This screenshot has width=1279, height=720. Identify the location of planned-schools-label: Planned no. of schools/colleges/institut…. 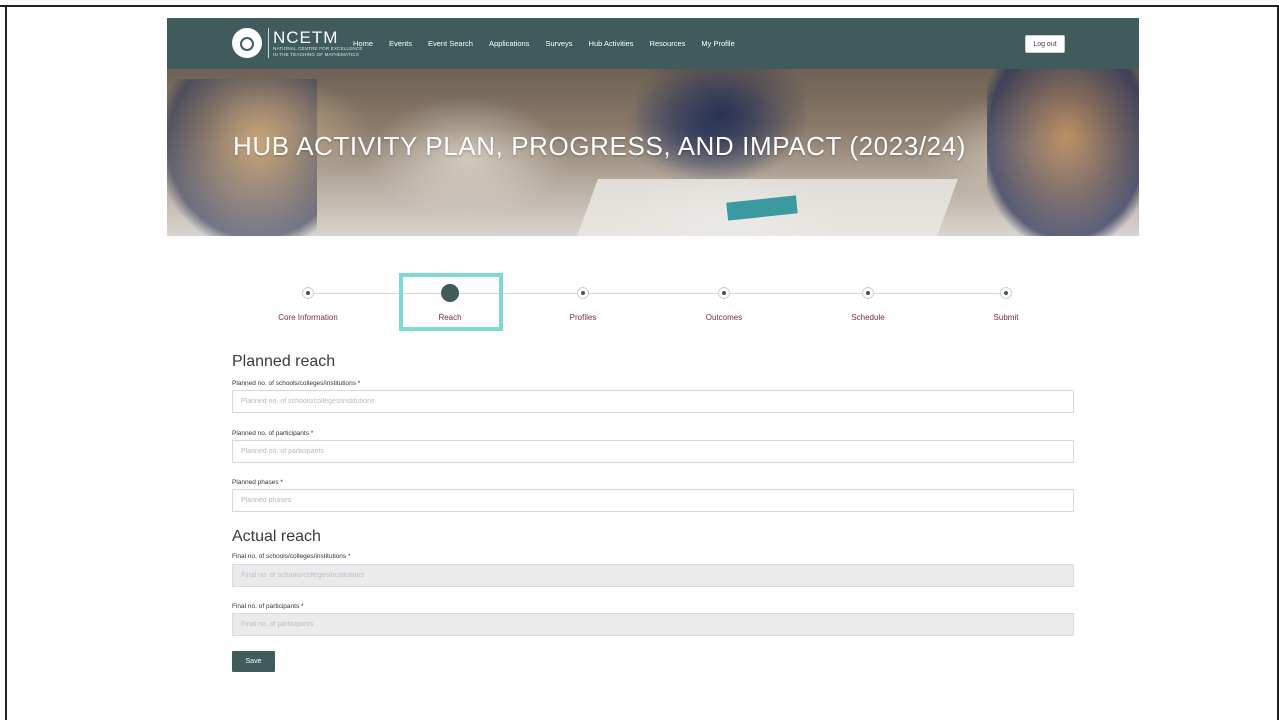
(296, 383).